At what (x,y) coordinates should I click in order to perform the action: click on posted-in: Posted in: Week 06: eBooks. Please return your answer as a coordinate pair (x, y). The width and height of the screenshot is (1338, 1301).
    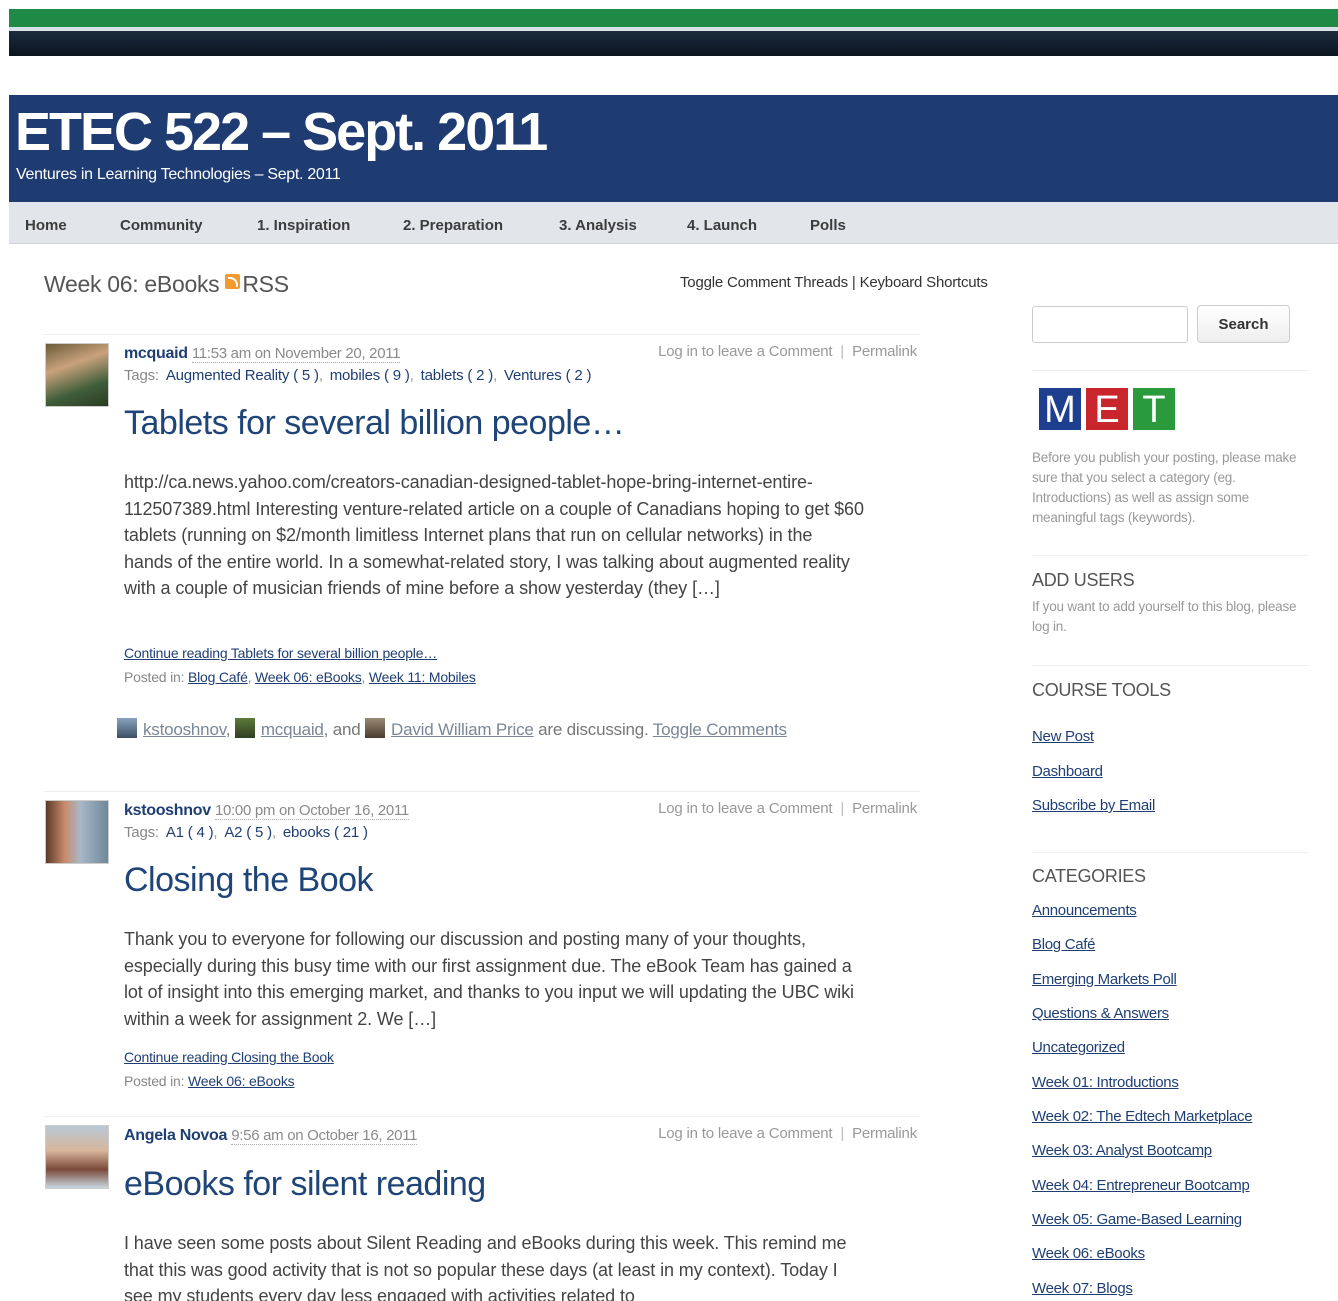
    Looking at the image, I should click on (209, 1081).